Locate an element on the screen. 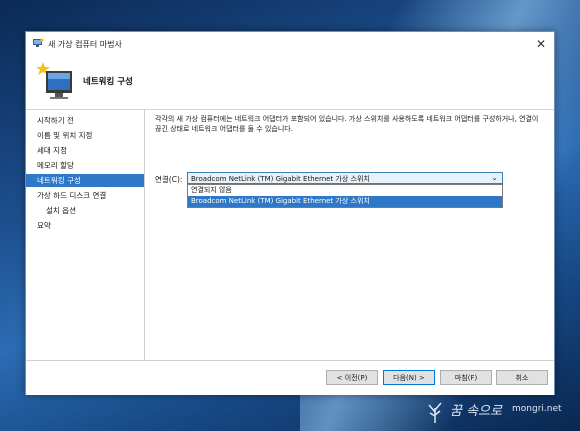 This screenshot has height=431, width=580. wizard-footer: < 이전(P) 다음(N) > 마침(F) 취소 is located at coordinates (290, 377).